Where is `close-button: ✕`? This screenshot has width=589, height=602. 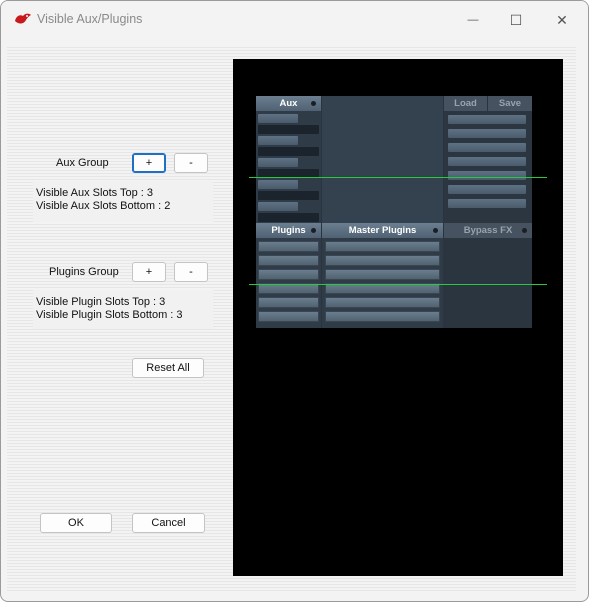
close-button: ✕ is located at coordinates (562, 20).